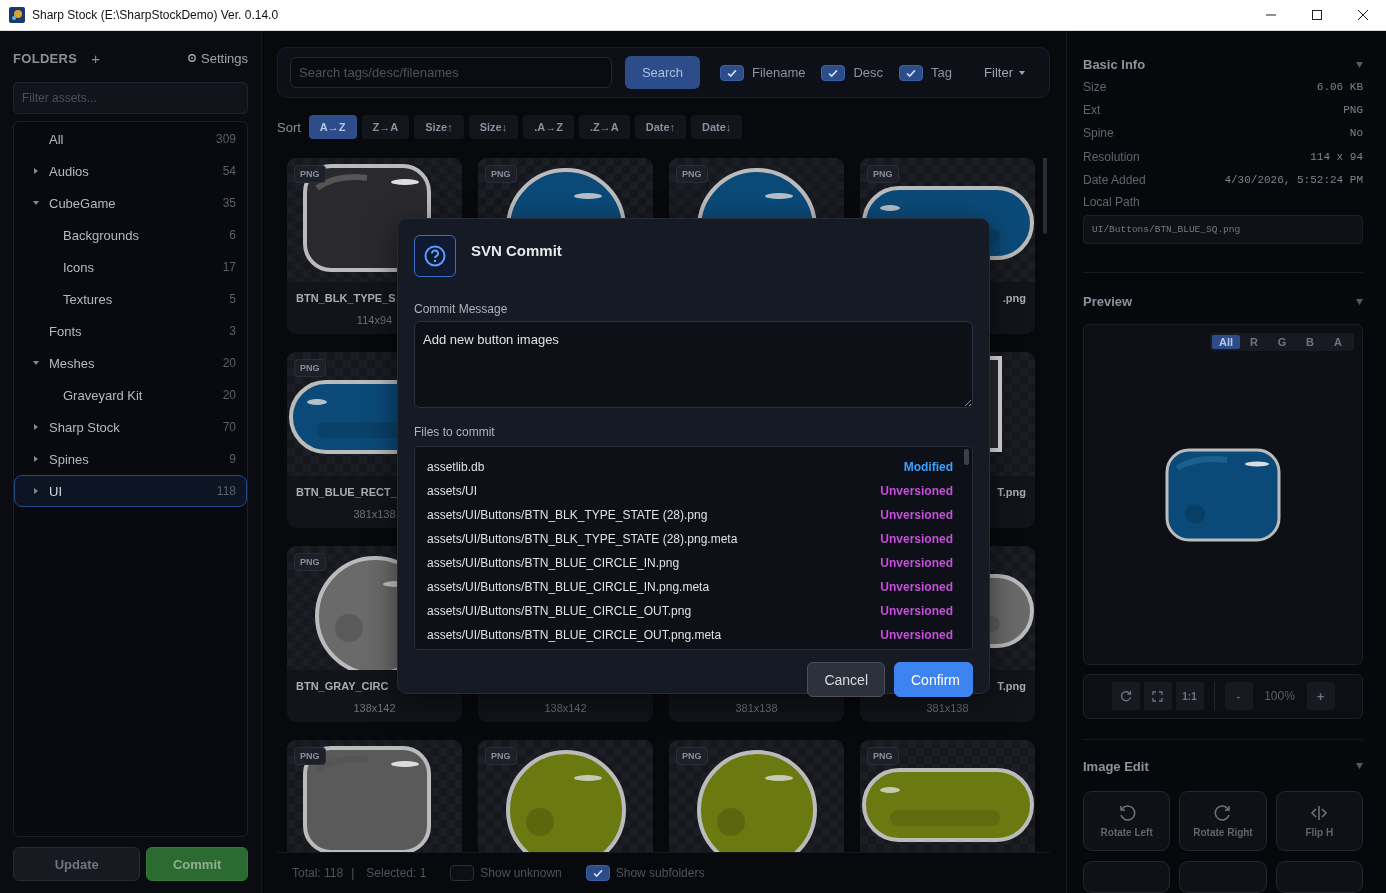  I want to click on actual-size-button: 1:1, so click(1189, 696).